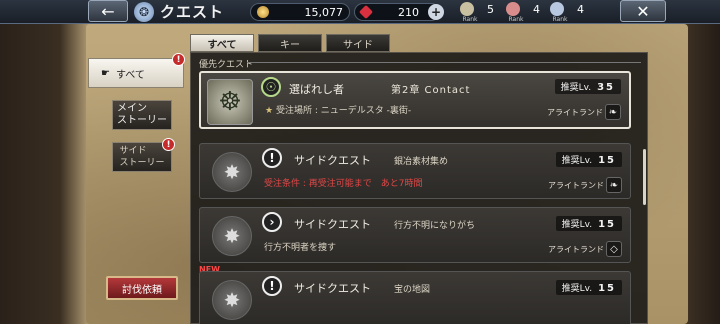  I want to click on quest-card: ✸ ! サイドクエスト 宝の地図 推奨Lv. 15, so click(415, 297).